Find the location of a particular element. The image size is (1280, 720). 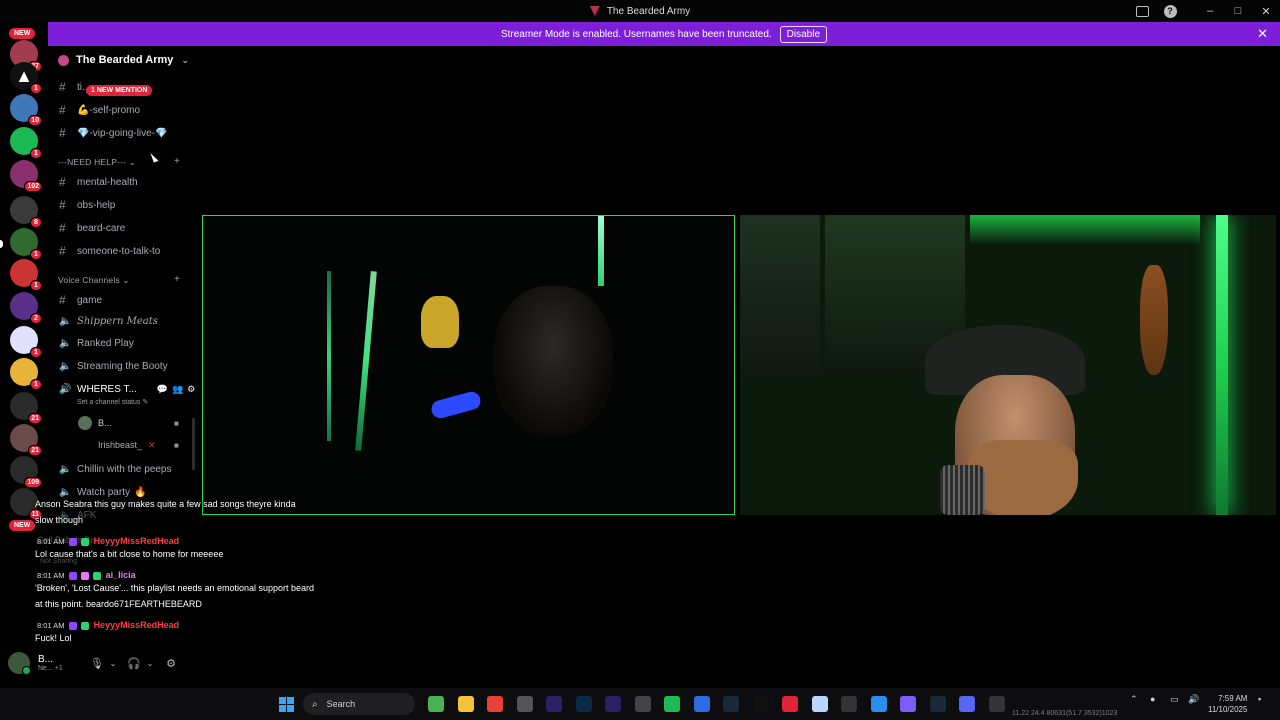

steam-icon is located at coordinates (731, 704).